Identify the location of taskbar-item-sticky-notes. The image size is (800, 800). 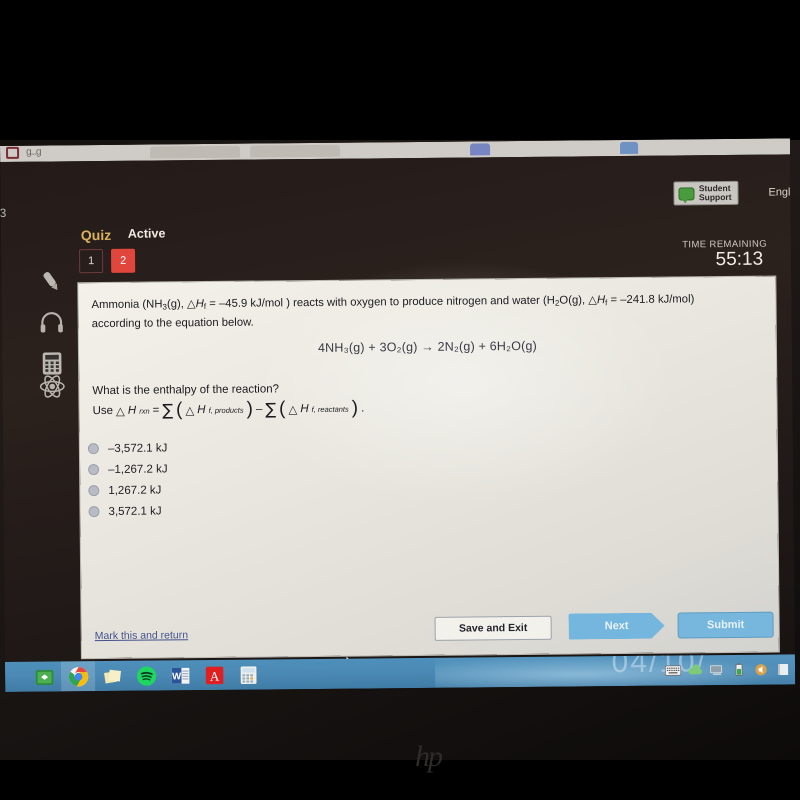
(112, 676).